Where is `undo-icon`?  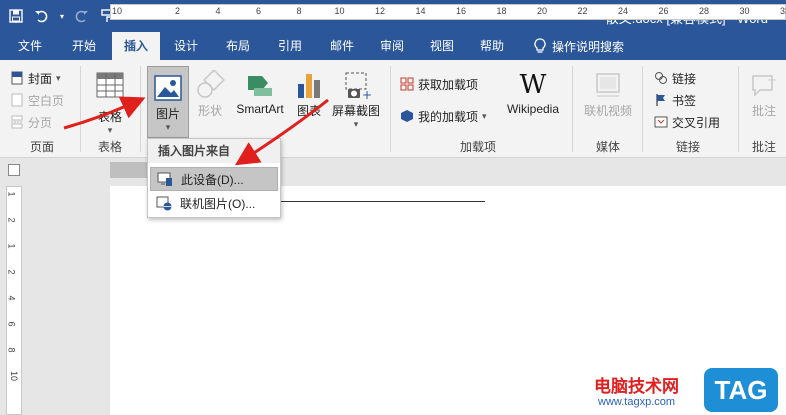
undo-icon is located at coordinates (42, 16).